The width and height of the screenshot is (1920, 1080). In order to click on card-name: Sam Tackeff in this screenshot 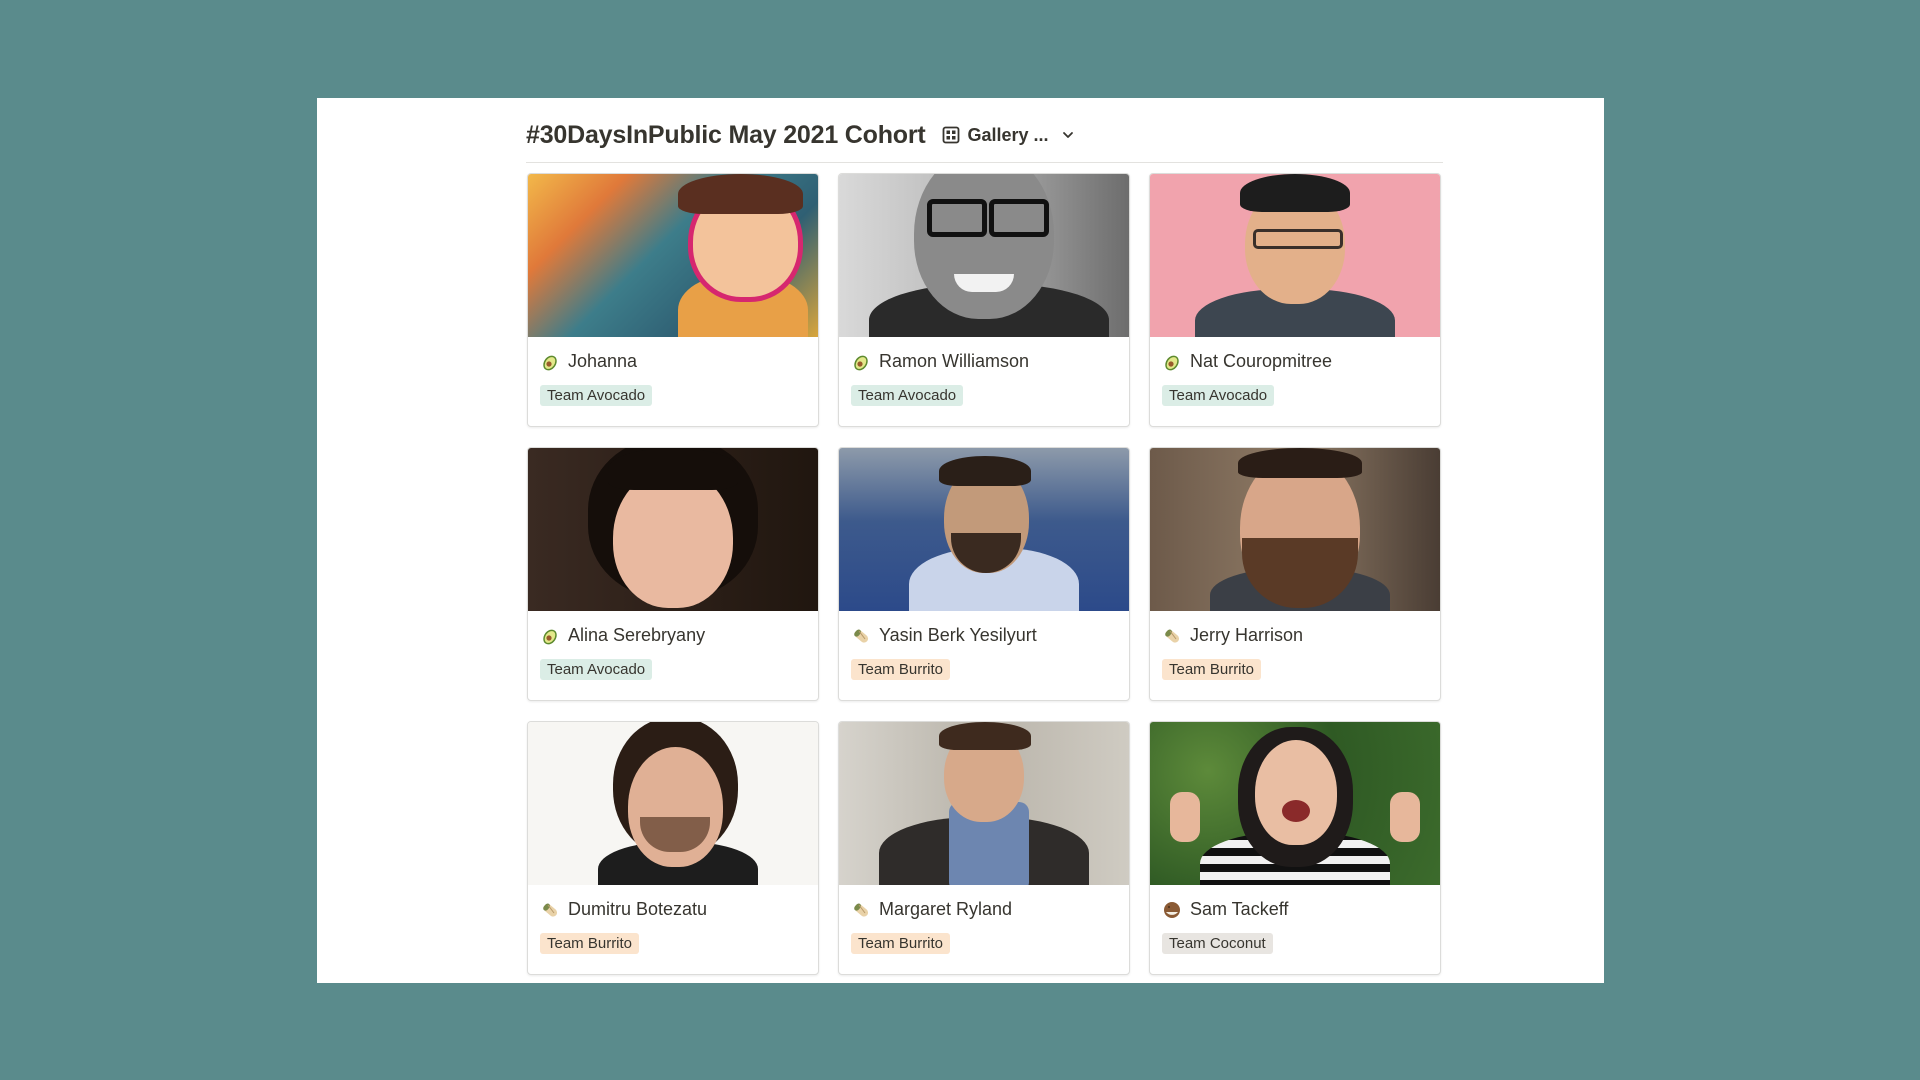, I will do `click(1239, 909)`.